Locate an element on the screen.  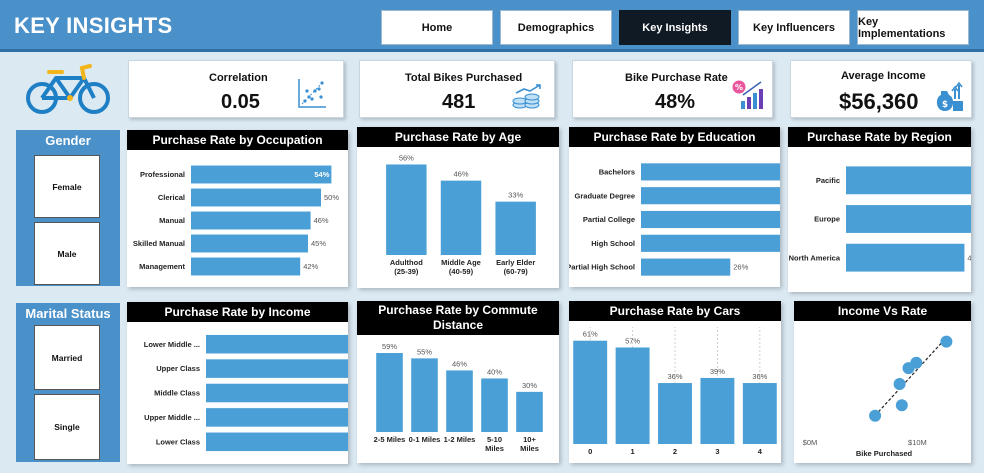
occupation-category-label: Management is located at coordinates (162, 266).